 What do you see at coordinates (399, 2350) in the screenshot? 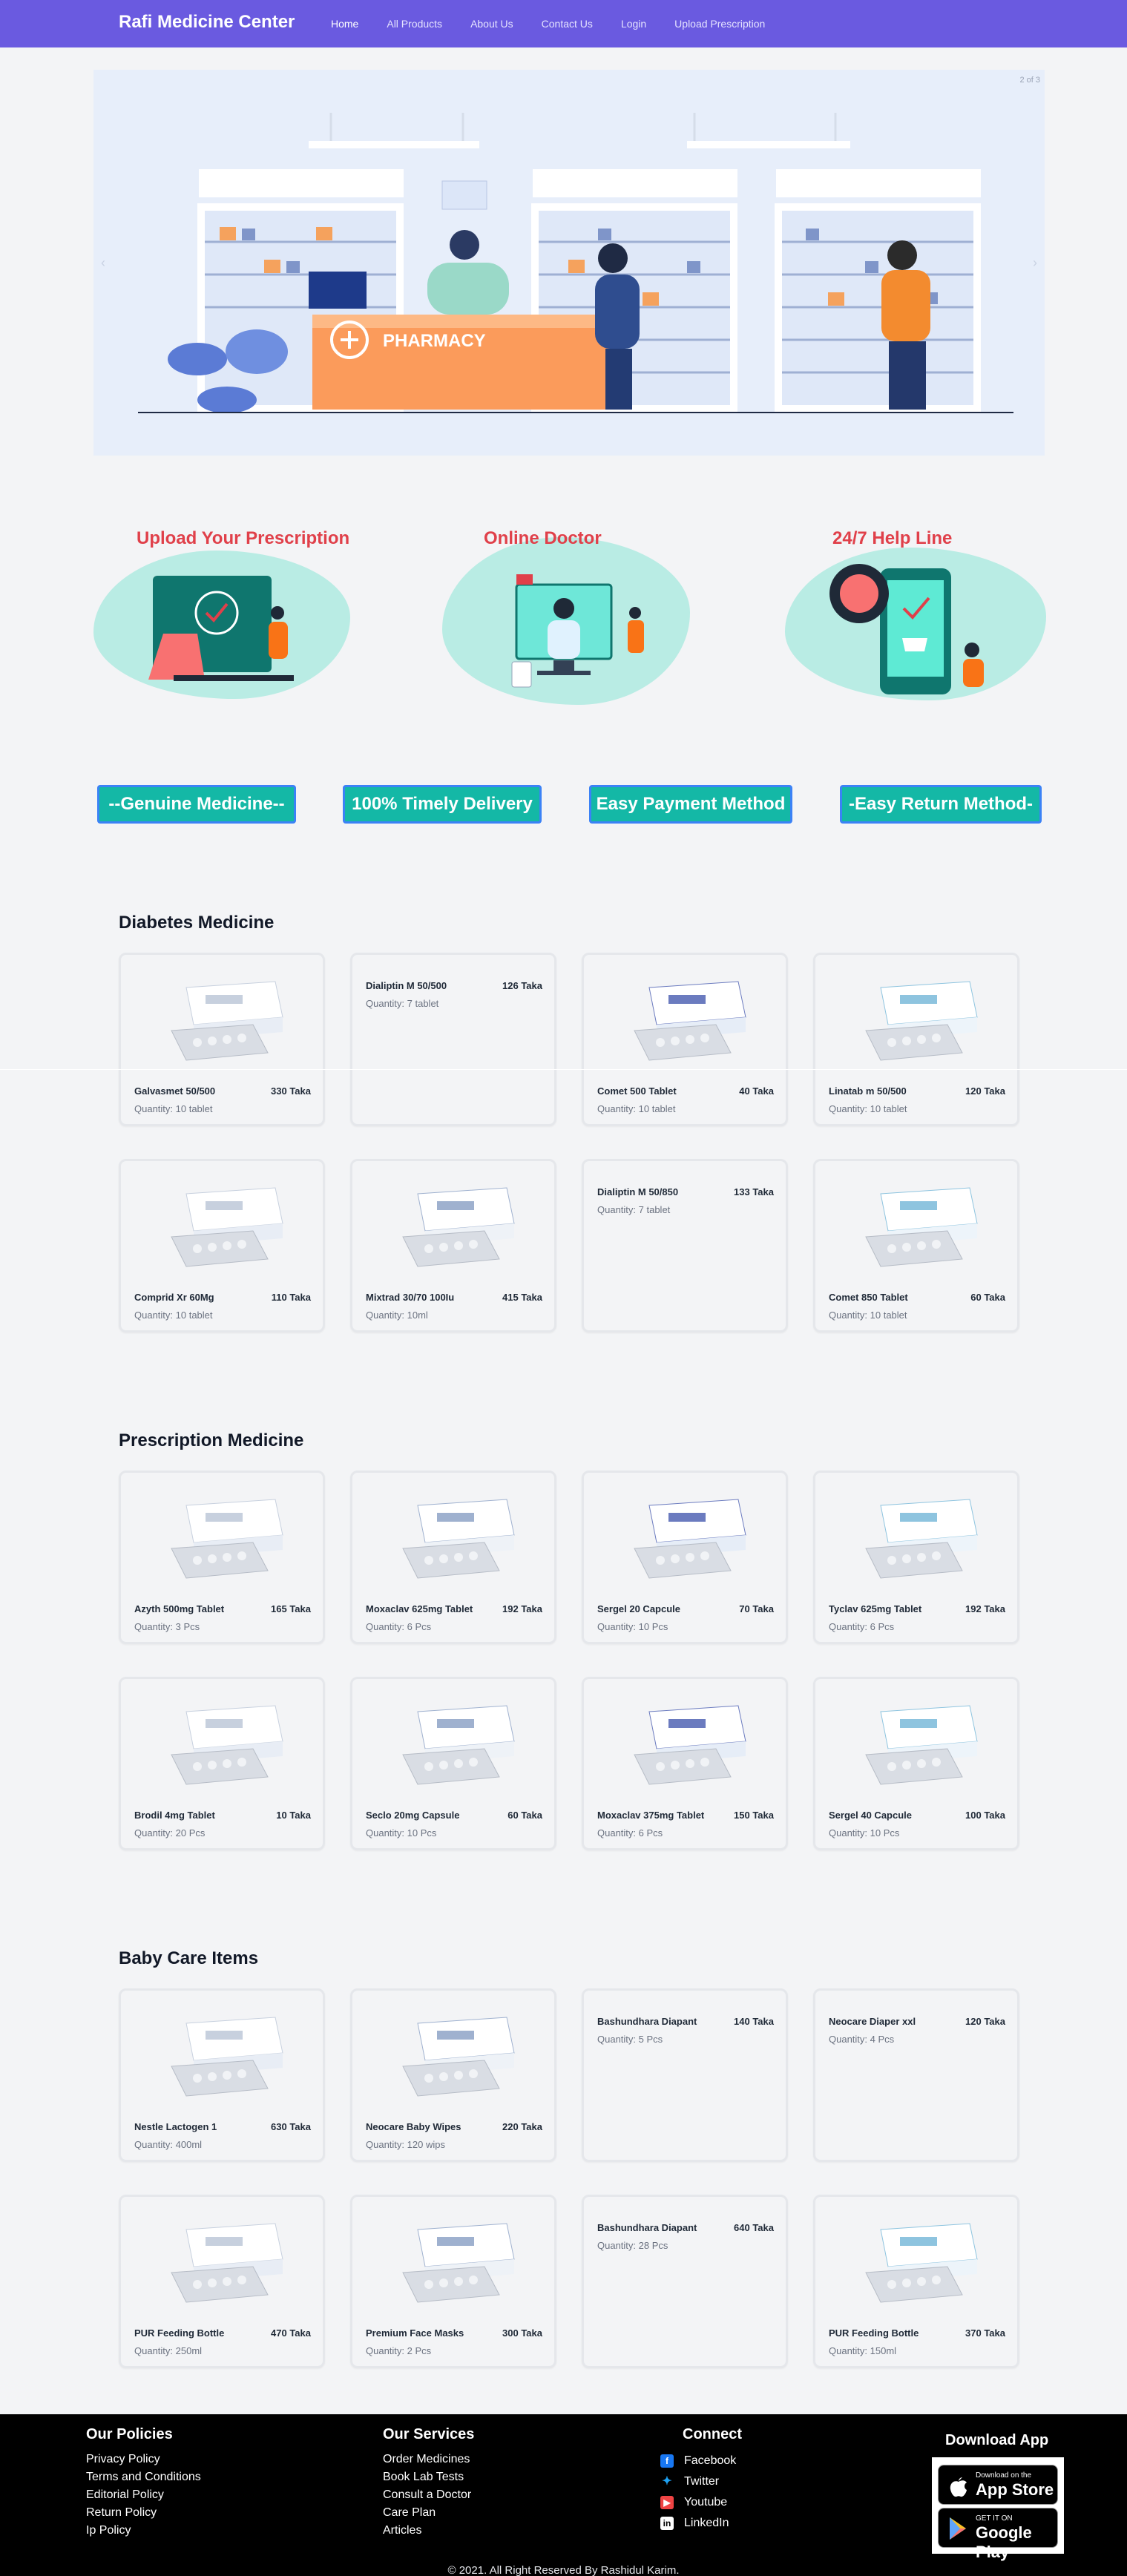
I see `product-quantity: Quantity: 2 Pcs` at bounding box center [399, 2350].